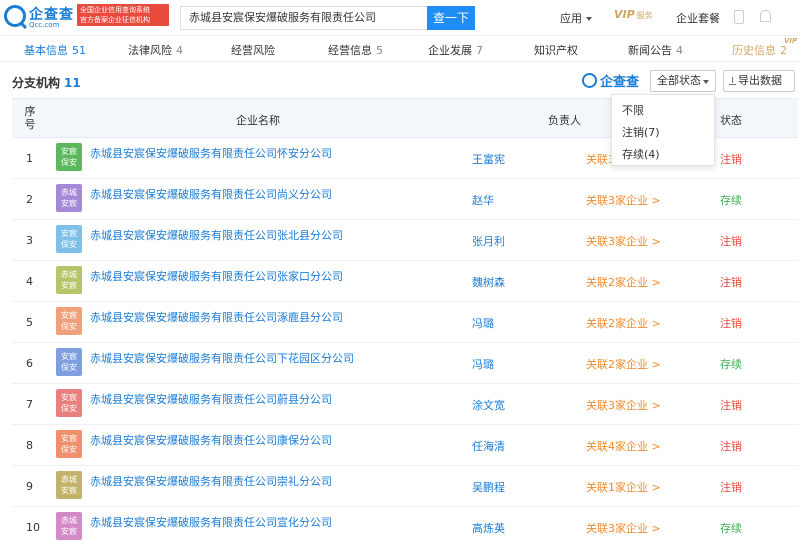 The width and height of the screenshot is (800, 544). What do you see at coordinates (211, 194) in the screenshot?
I see `company-name-link: 赤城县安宸保安爆破服务有限责任公司尚义分公司` at bounding box center [211, 194].